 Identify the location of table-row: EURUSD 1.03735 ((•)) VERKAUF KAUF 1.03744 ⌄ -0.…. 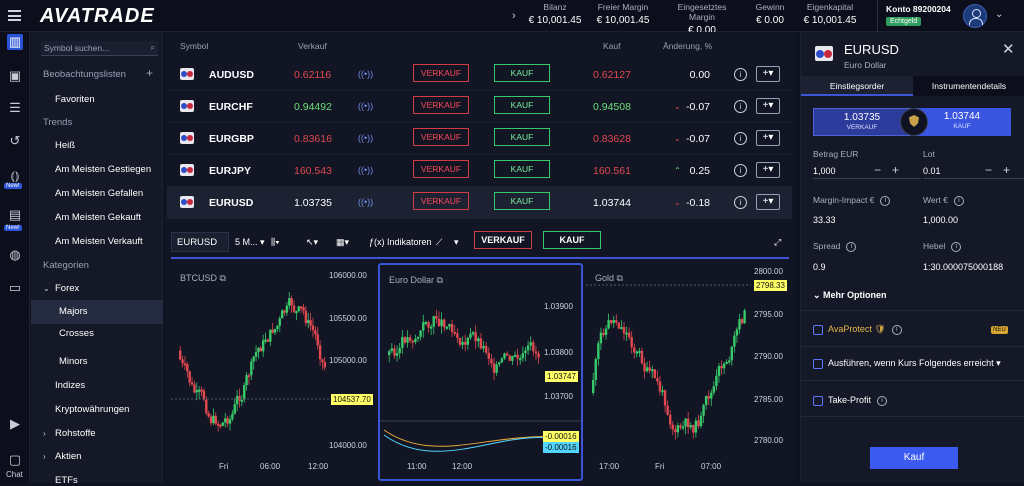
(479, 203).